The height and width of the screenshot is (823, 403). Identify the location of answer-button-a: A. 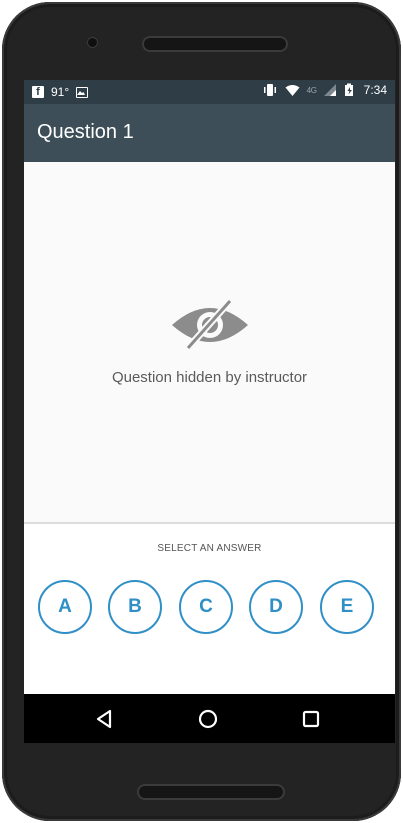
(65, 607).